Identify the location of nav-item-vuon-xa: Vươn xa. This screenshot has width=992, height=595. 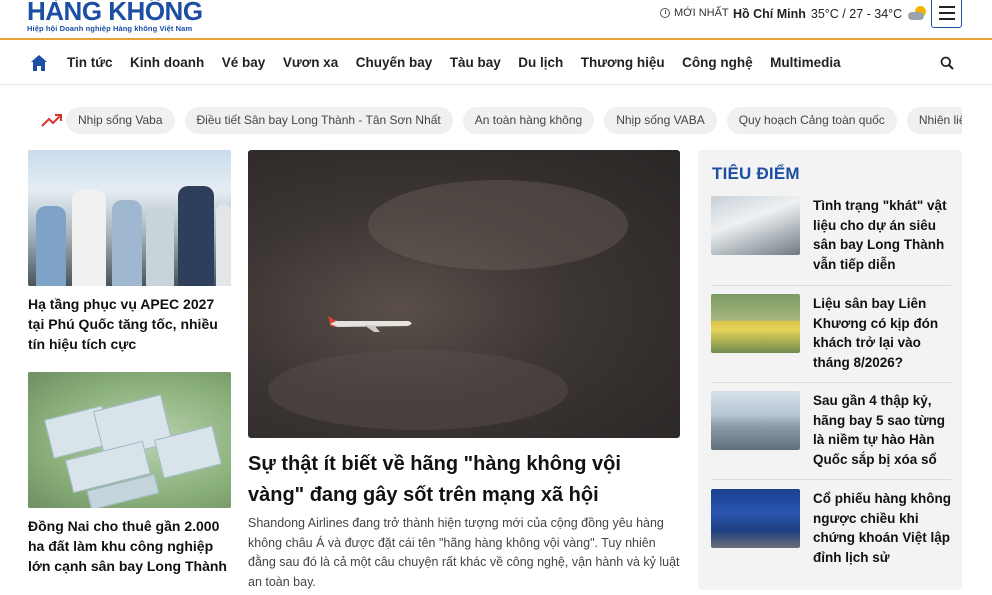
(310, 62).